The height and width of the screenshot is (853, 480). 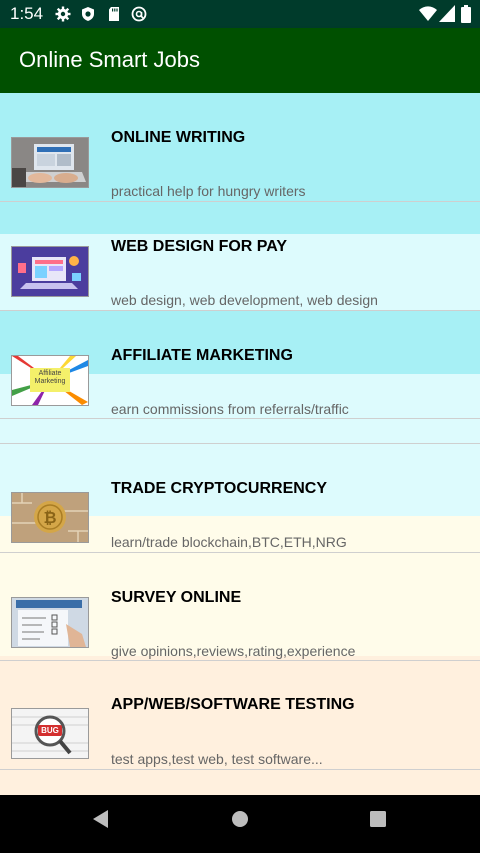 I want to click on back-icon, so click(x=100, y=819).